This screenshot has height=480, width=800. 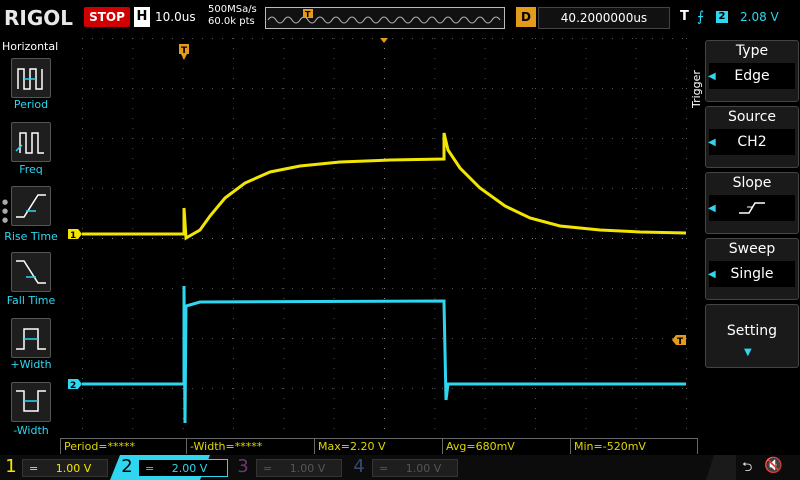 What do you see at coordinates (752, 71) in the screenshot?
I see `trigger-type-button: Type Edge ◀` at bounding box center [752, 71].